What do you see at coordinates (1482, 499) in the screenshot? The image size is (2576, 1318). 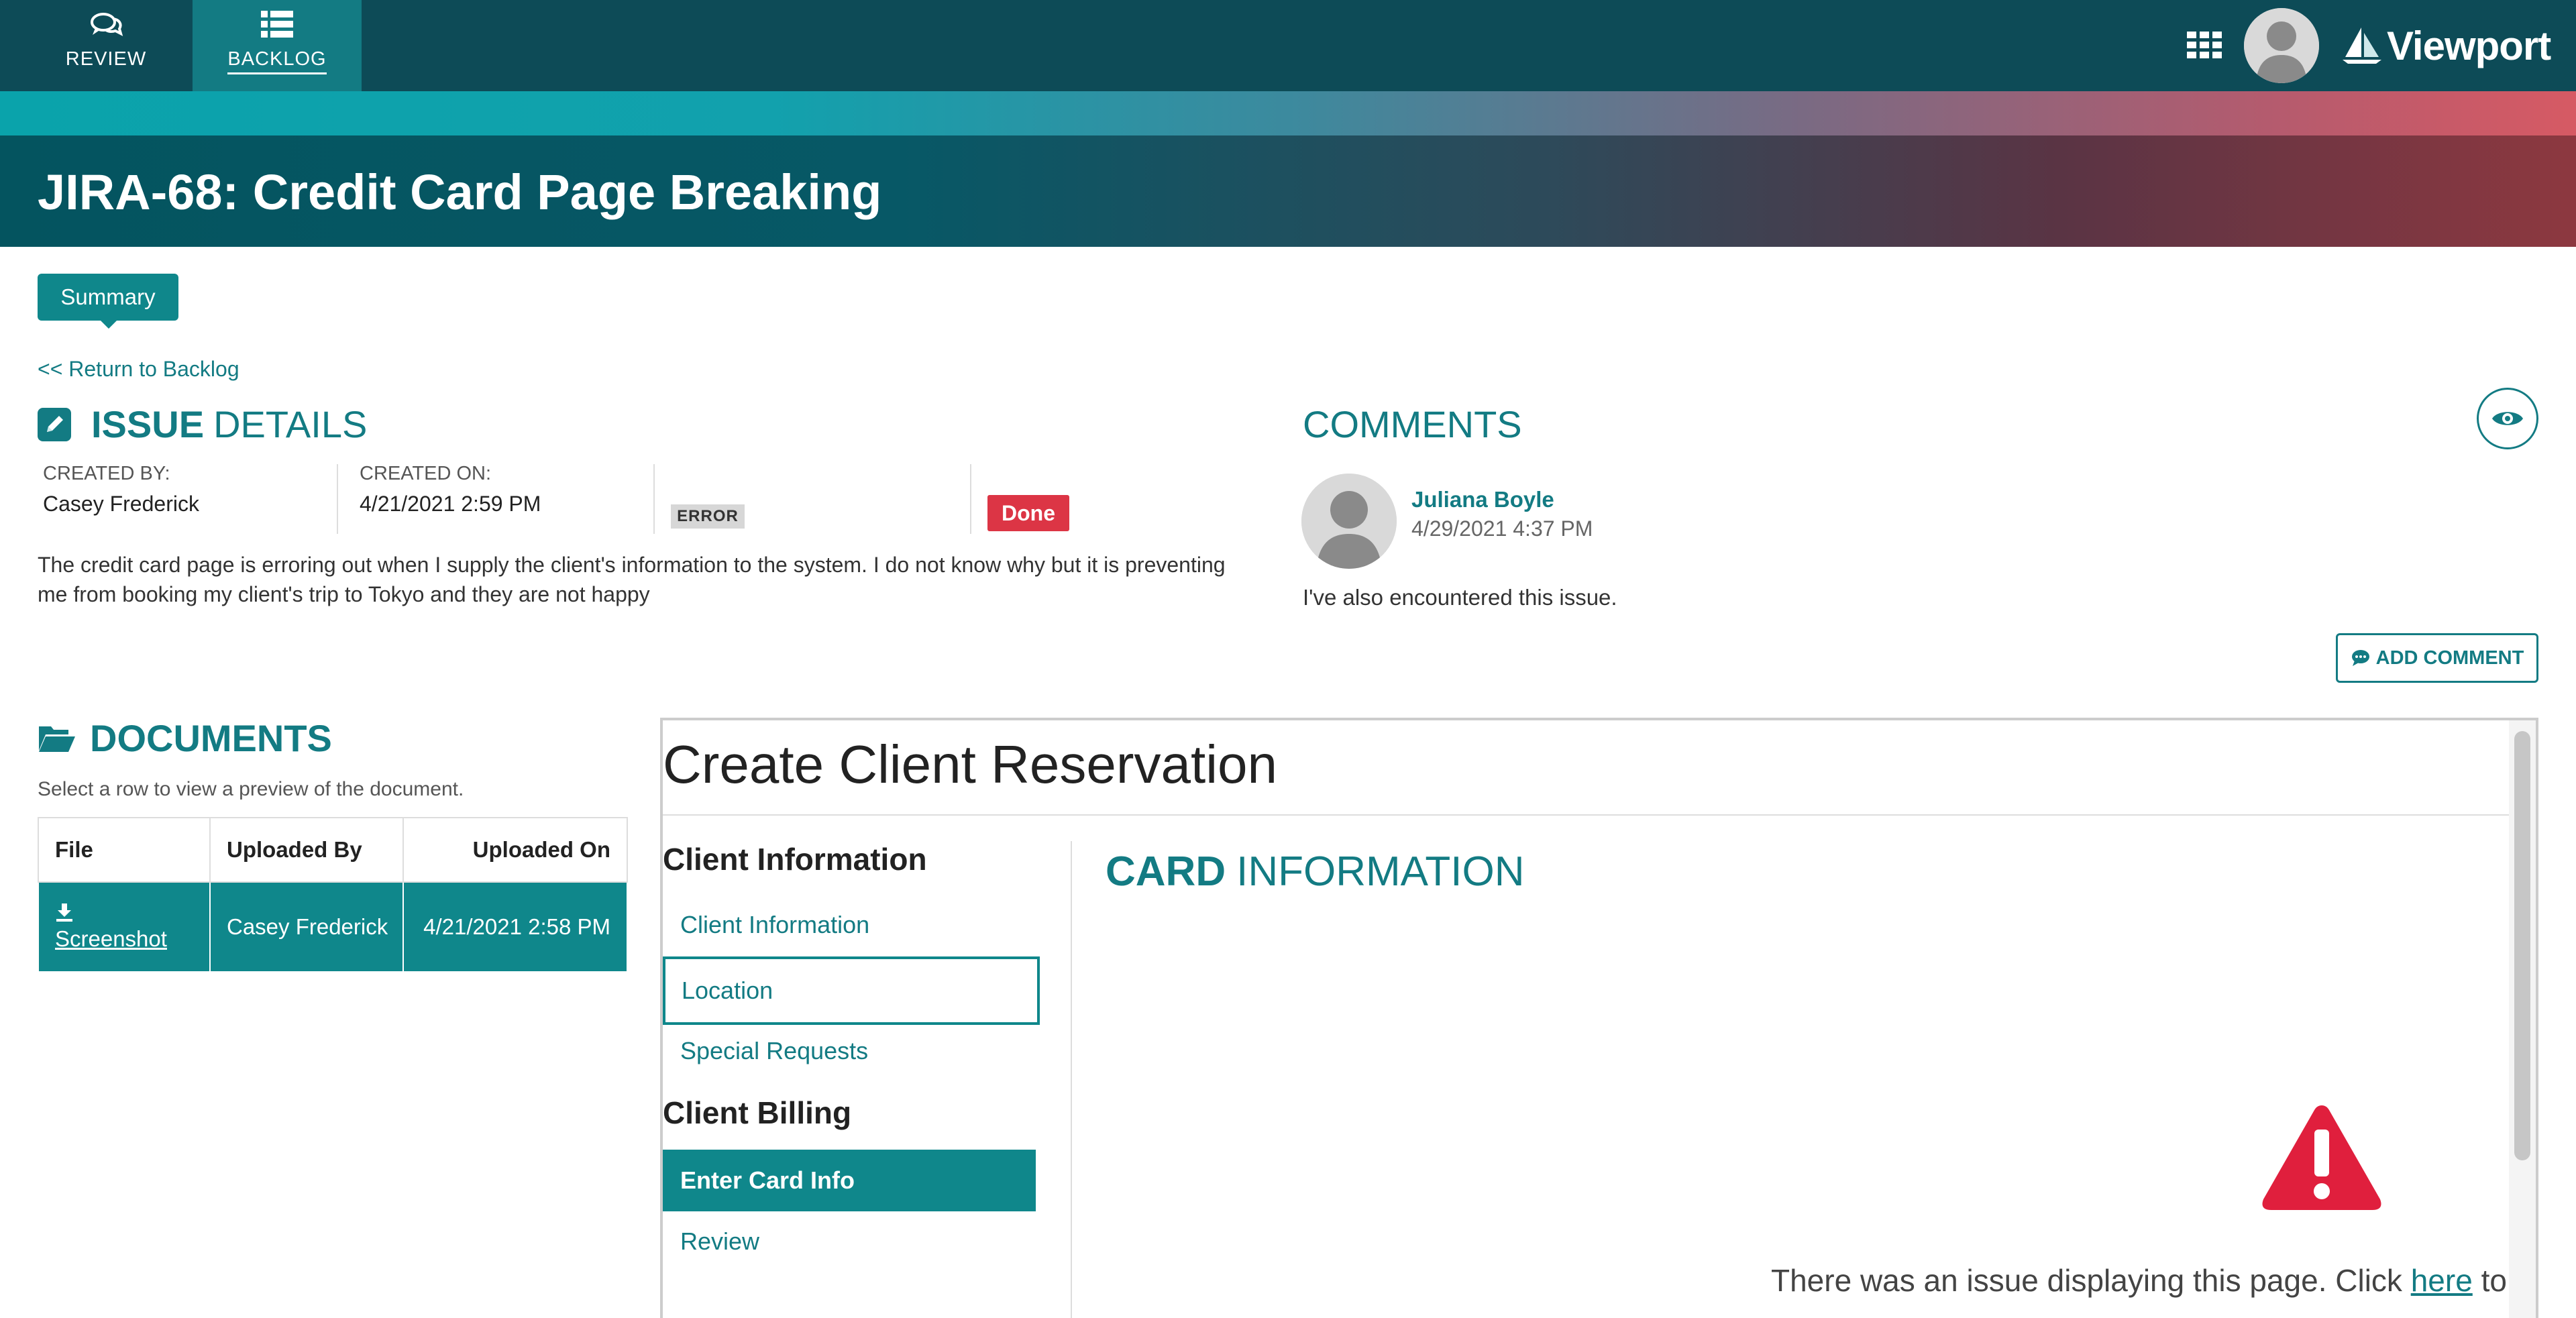 I see `comment-author: Juliana Boyle` at bounding box center [1482, 499].